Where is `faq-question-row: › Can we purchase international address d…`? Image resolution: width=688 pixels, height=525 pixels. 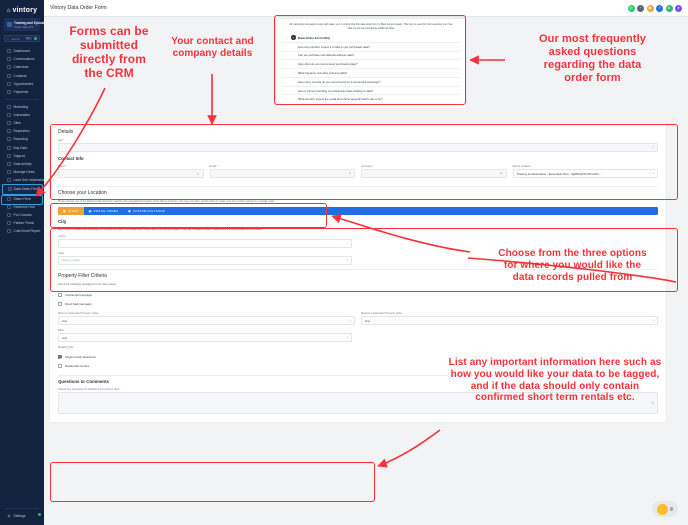
faq-question-row: › Can we purchase international address d… is located at coordinates (371, 55).